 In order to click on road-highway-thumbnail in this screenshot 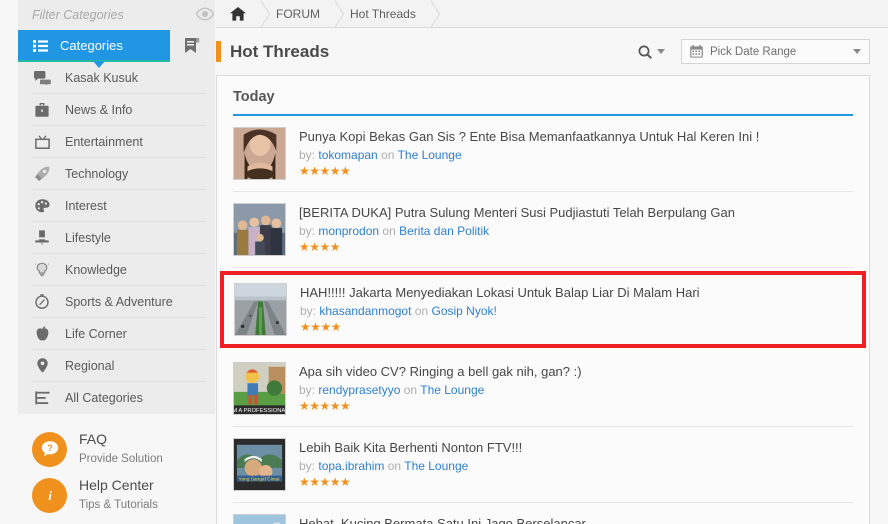, I will do `click(260, 309)`.